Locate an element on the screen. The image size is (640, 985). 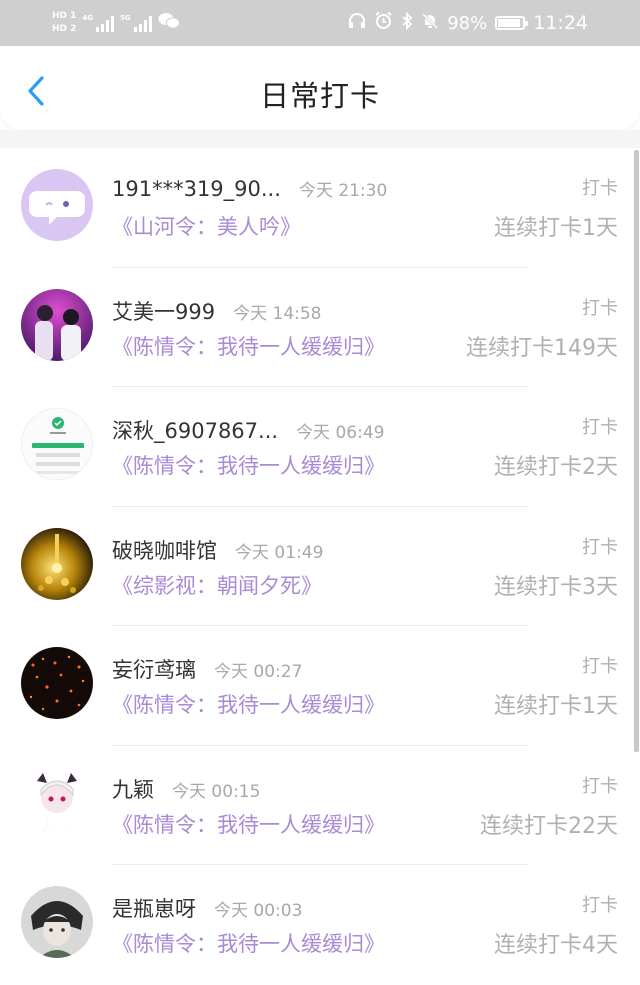
checkin-time: 今天 00:03 is located at coordinates (258, 911).